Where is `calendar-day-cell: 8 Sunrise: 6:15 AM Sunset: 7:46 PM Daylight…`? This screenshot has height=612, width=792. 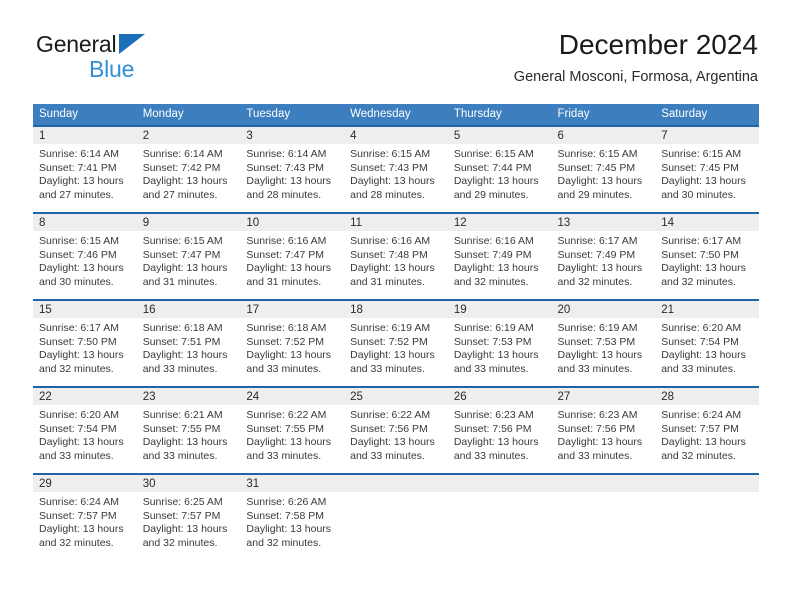
calendar-day-cell: 8 Sunrise: 6:15 AM Sunset: 7:46 PM Daylight… is located at coordinates (85, 256).